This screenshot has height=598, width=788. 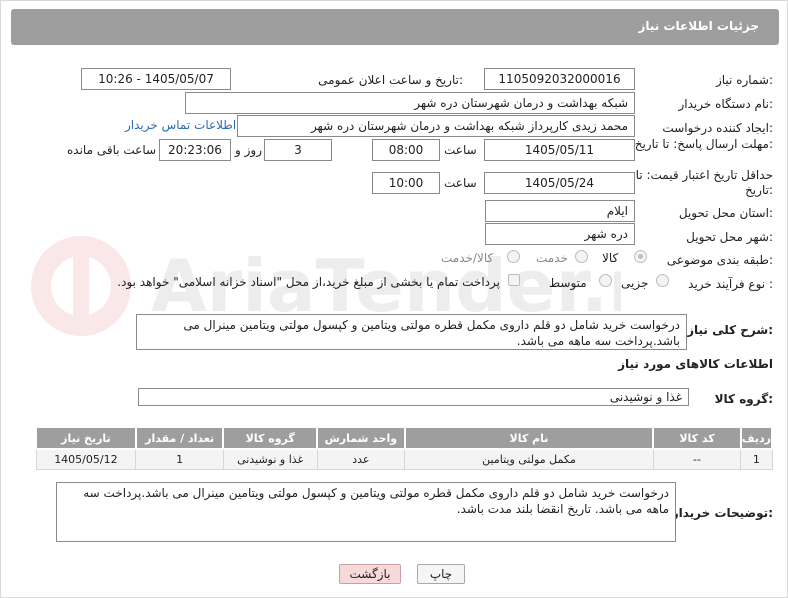 I want to click on buyer-contact-link: اطلاعات تماس خریدار, so click(x=180, y=125).